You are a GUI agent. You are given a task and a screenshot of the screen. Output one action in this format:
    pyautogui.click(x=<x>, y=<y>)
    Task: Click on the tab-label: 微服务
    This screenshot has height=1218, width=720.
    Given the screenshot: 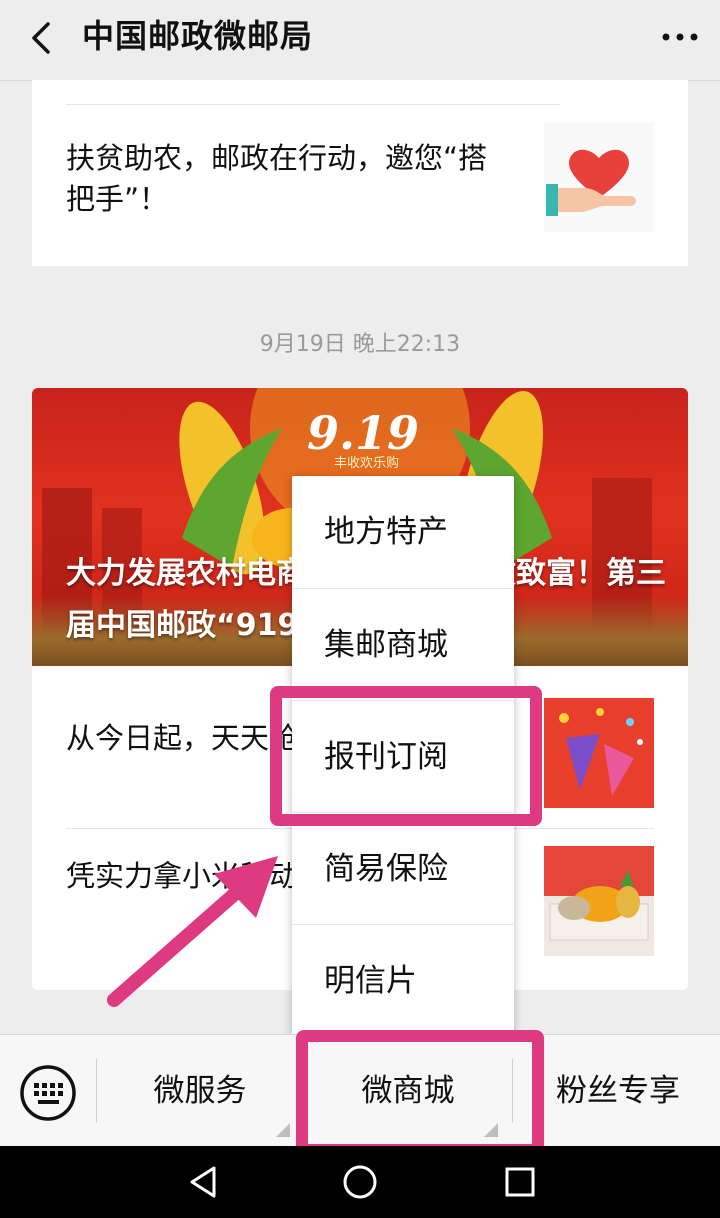 What is the action you would take?
    pyautogui.click(x=200, y=1091)
    